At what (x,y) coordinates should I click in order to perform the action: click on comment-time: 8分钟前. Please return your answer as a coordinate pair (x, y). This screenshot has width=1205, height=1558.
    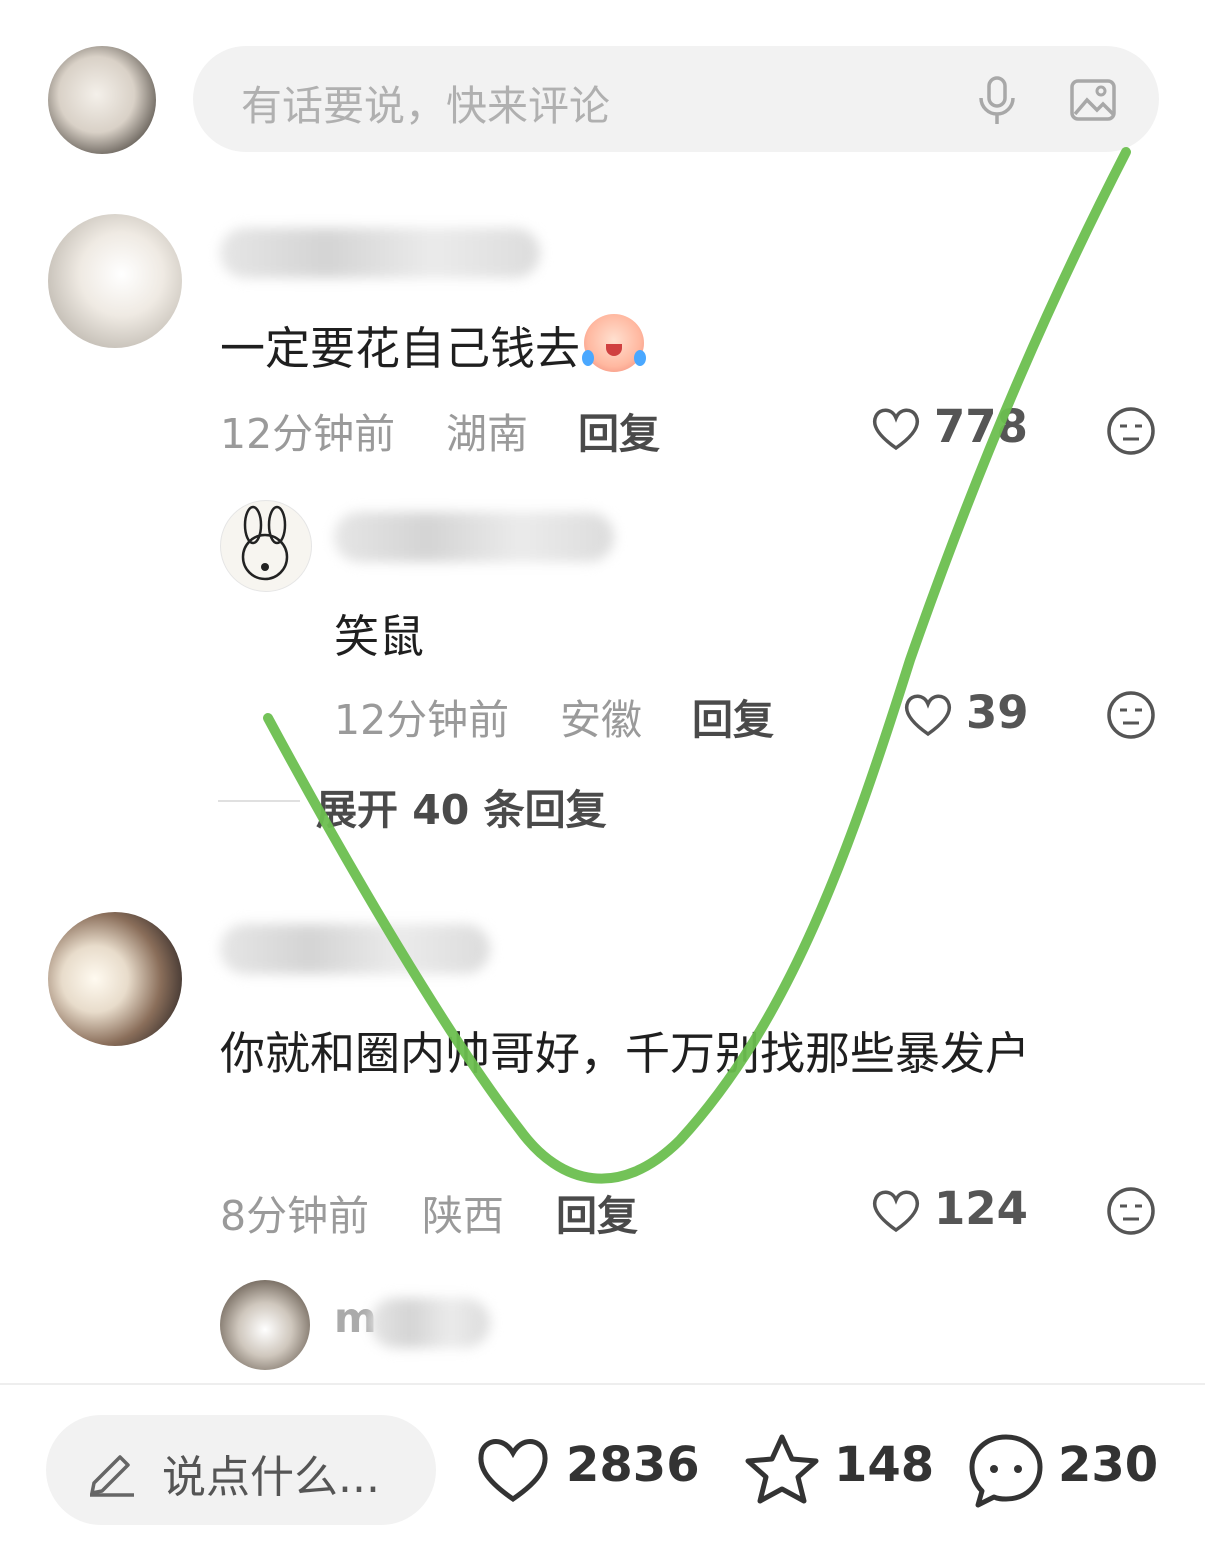
    Looking at the image, I should click on (295, 1216).